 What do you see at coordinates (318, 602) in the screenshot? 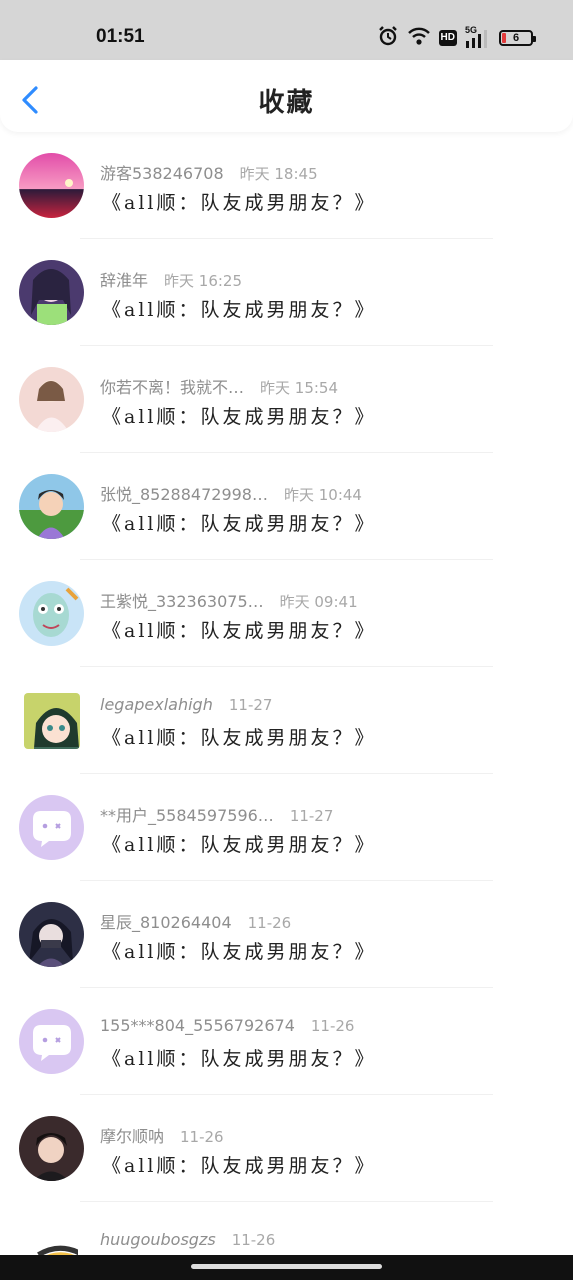
I see `timestamp: 昨天 09:41` at bounding box center [318, 602].